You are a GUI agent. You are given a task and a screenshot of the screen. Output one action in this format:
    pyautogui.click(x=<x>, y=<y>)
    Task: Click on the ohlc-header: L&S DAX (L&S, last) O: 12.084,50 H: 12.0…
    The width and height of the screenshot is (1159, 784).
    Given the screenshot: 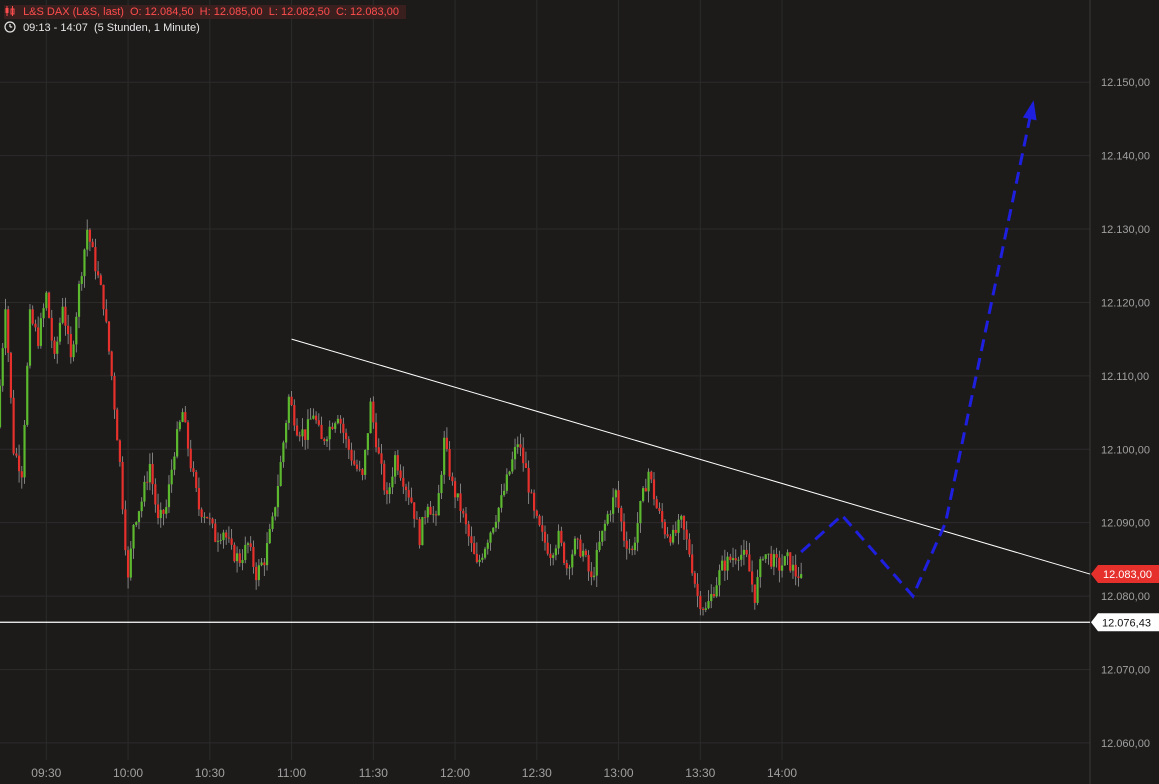 What is the action you would take?
    pyautogui.click(x=205, y=12)
    